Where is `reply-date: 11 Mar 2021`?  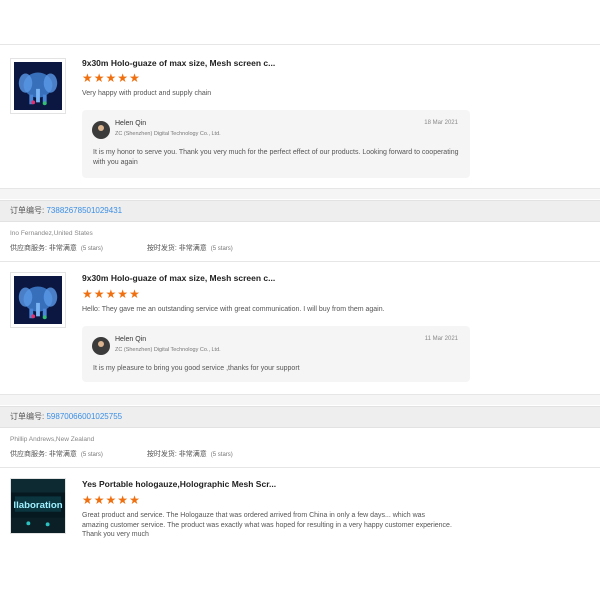
reply-date: 11 Mar 2021 is located at coordinates (441, 339).